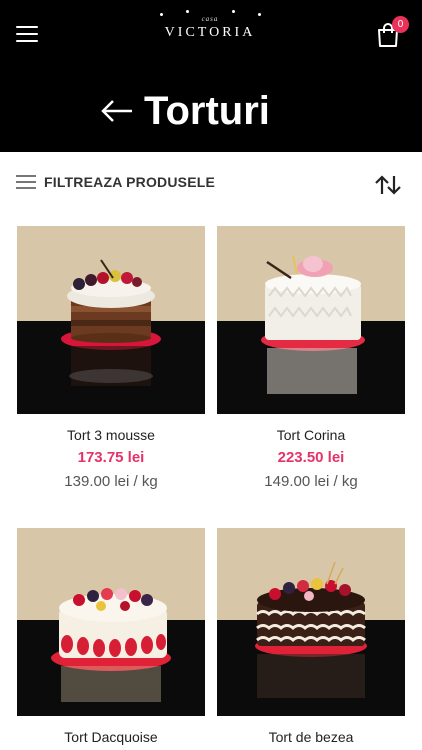 This screenshot has width=422, height=750. I want to click on page-title: Torturi, so click(207, 111).